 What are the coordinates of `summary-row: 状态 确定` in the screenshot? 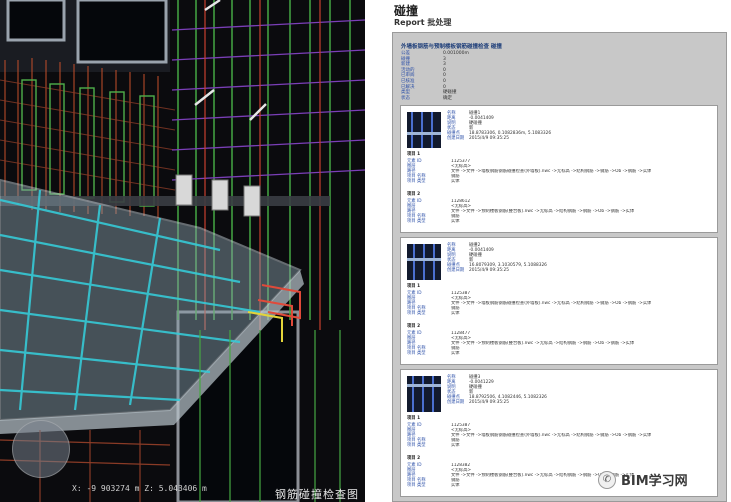 It's located at (435, 99).